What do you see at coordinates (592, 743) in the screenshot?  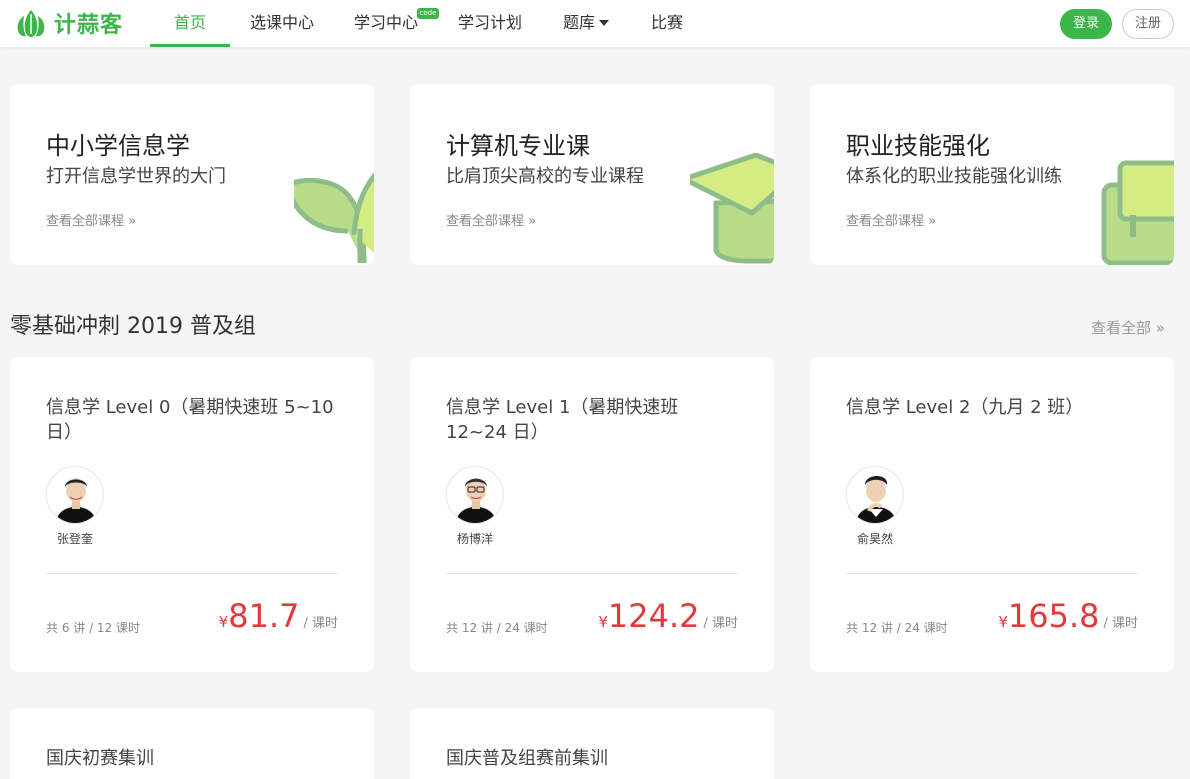 I see `course-card: 国庆普及组赛前集训` at bounding box center [592, 743].